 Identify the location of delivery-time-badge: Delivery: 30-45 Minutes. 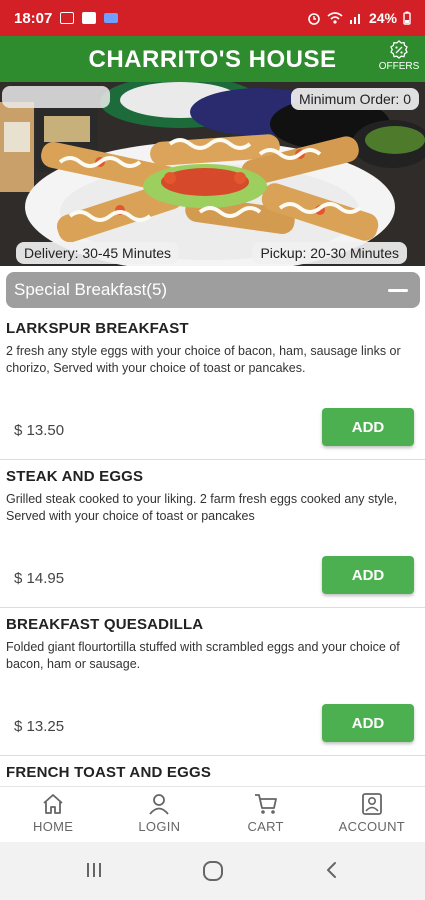
(98, 253).